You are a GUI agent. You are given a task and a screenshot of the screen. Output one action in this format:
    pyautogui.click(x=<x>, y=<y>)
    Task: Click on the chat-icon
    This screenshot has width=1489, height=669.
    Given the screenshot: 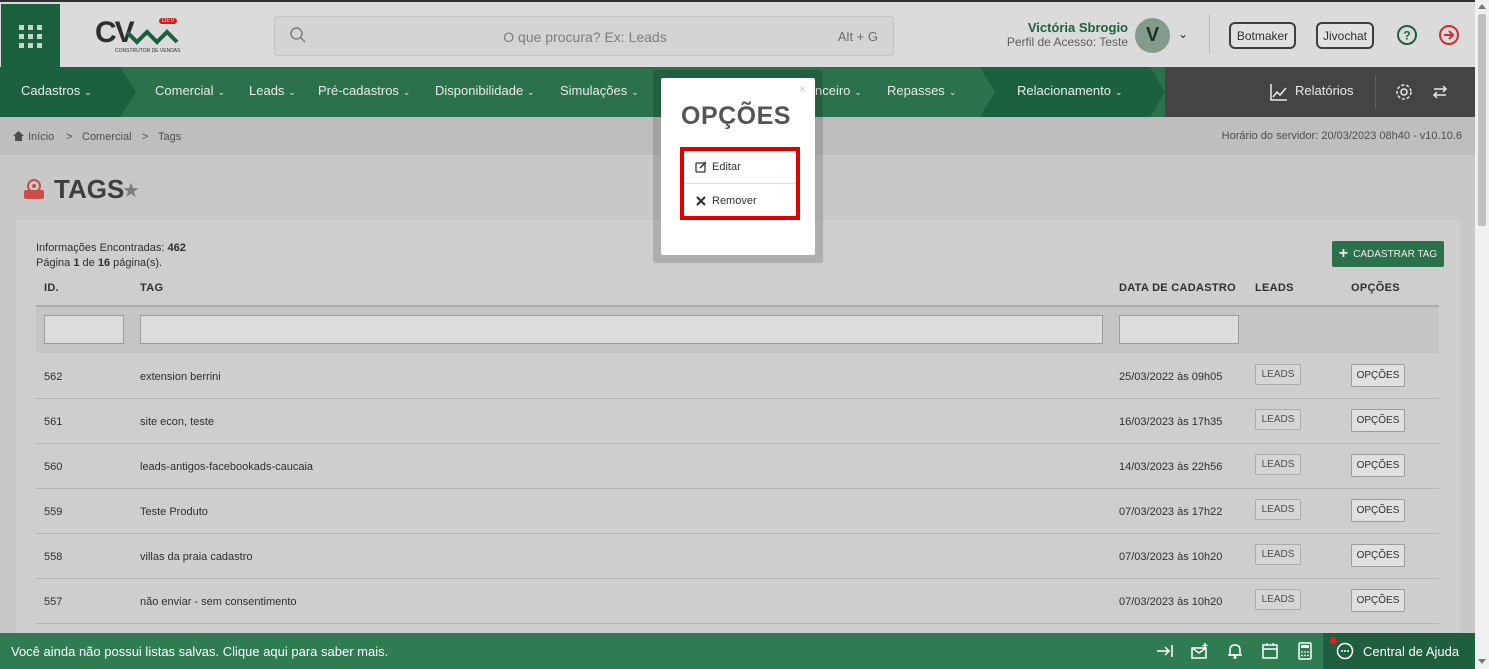 What is the action you would take?
    pyautogui.click(x=1345, y=651)
    